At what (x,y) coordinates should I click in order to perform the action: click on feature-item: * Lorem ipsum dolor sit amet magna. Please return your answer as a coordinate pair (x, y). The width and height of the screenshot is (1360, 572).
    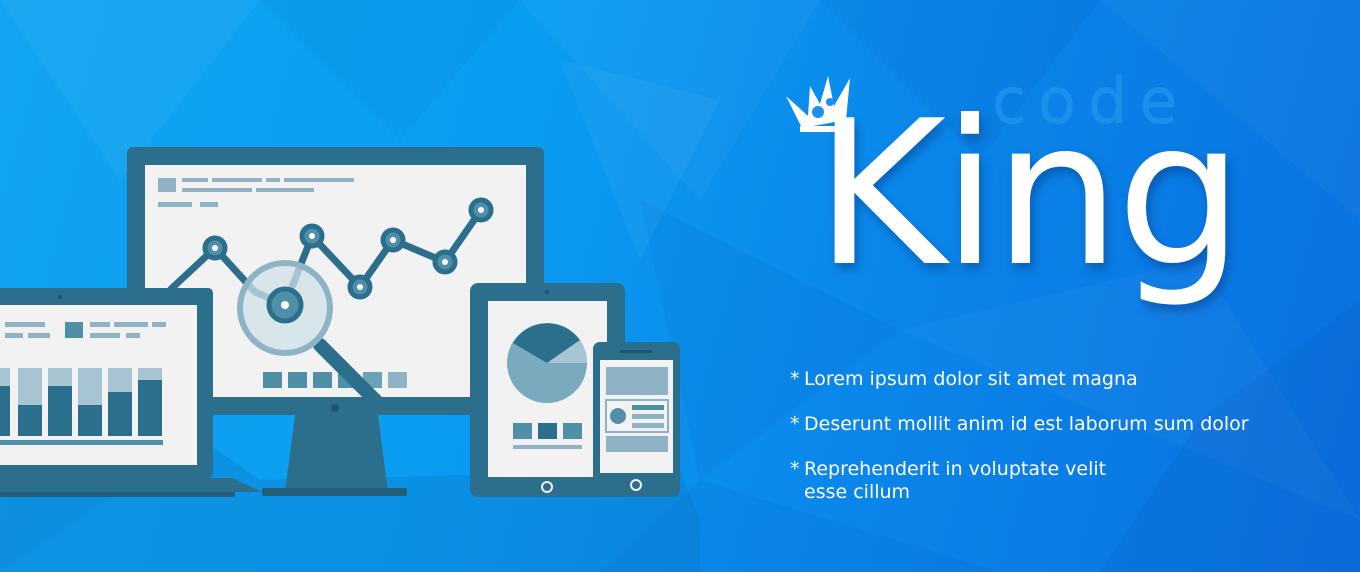
    Looking at the image, I should click on (1025, 379).